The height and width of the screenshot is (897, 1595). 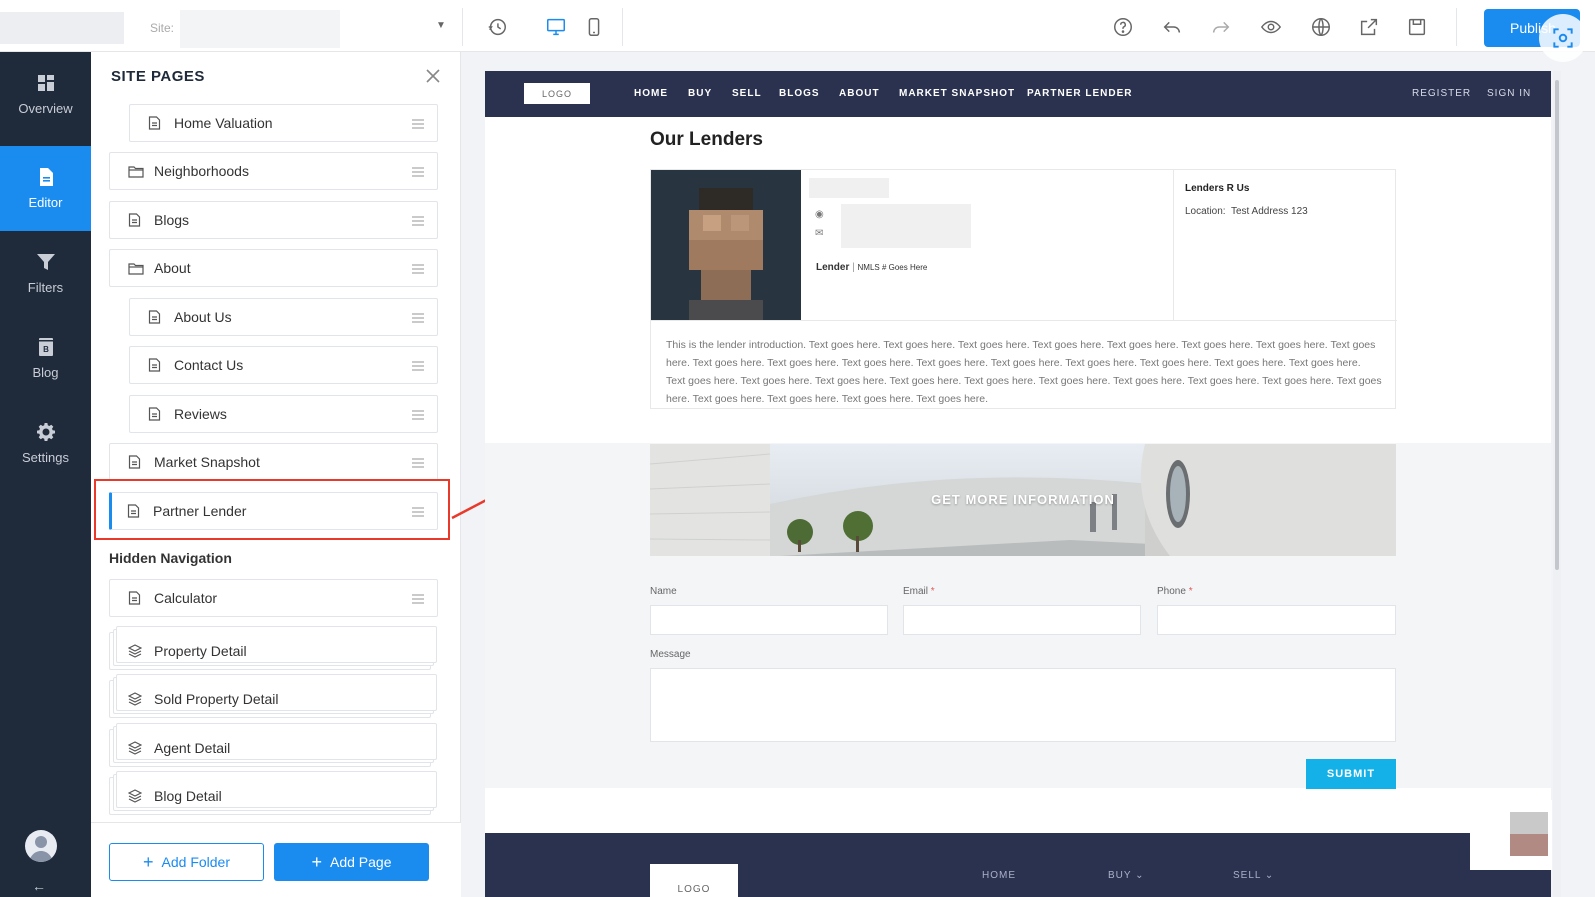 I want to click on footer-logo: LOGO, so click(x=694, y=880).